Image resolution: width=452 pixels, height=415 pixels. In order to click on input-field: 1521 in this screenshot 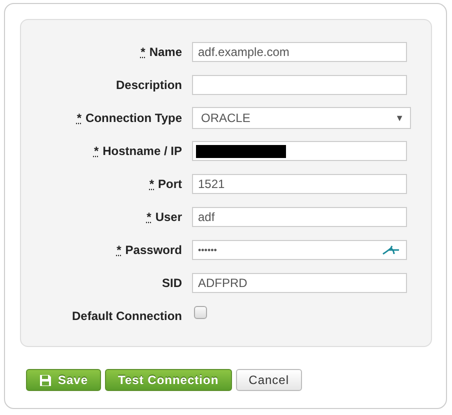, I will do `click(299, 184)`.